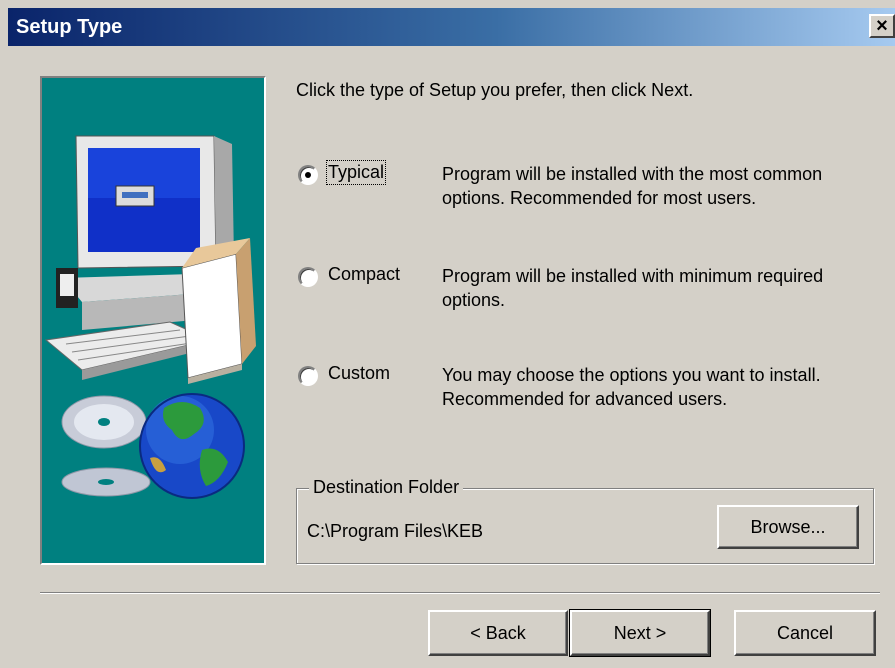  What do you see at coordinates (106, 446) in the screenshot?
I see `cd-icon` at bounding box center [106, 446].